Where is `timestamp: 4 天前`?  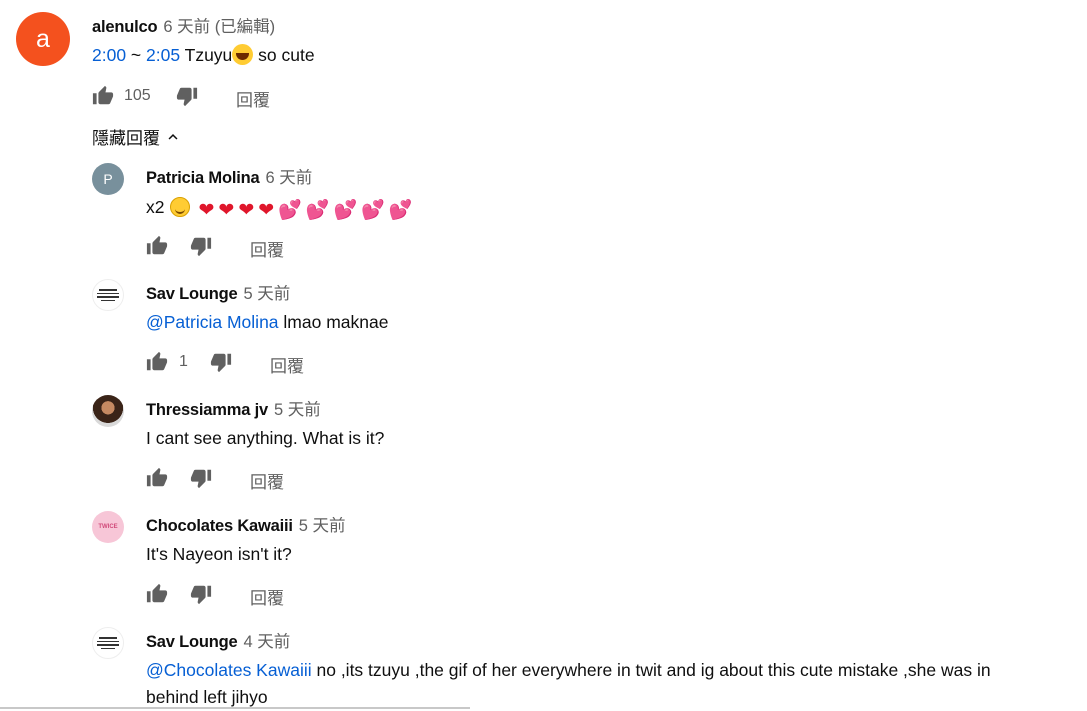
timestamp: 4 天前 is located at coordinates (267, 642).